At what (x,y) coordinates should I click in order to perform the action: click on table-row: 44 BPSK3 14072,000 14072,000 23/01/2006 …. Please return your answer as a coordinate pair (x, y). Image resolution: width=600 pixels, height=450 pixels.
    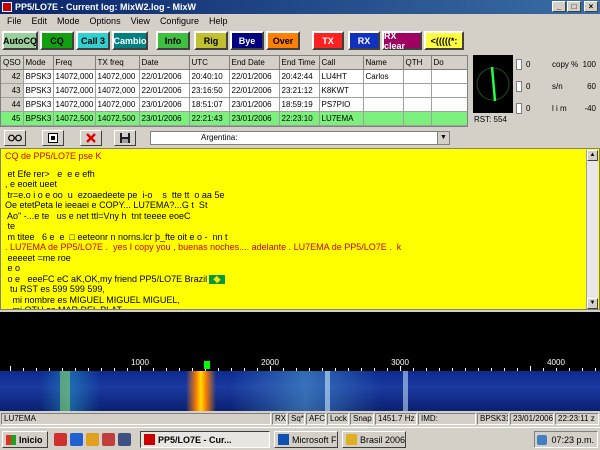
    Looking at the image, I should click on (234, 104).